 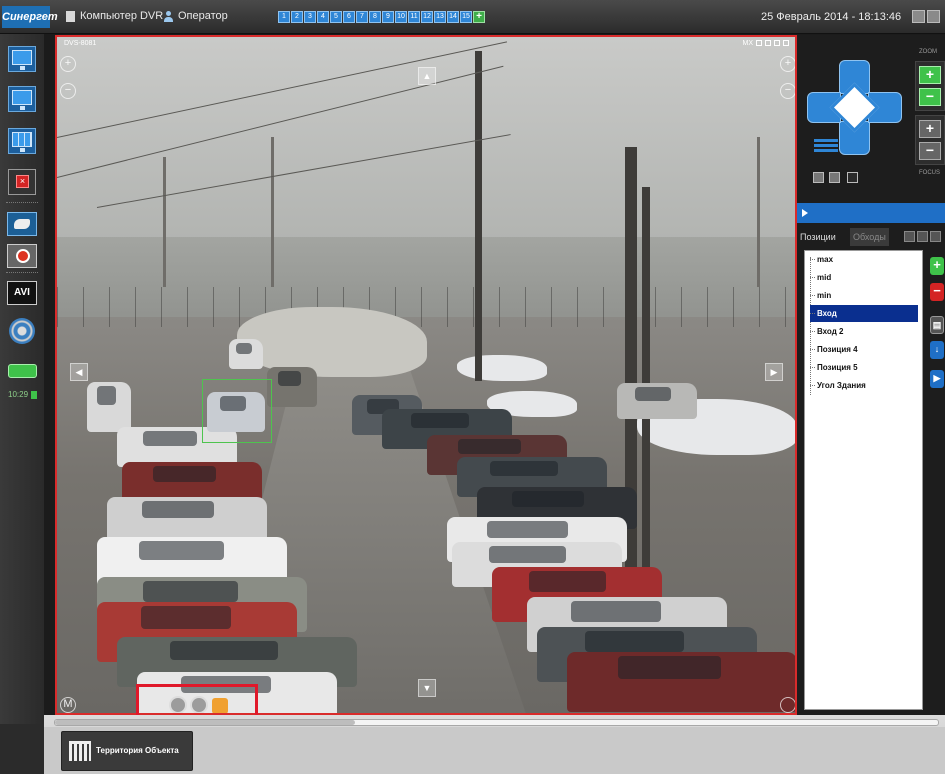 What do you see at coordinates (930, 75) in the screenshot?
I see `zoom-plus-button: +` at bounding box center [930, 75].